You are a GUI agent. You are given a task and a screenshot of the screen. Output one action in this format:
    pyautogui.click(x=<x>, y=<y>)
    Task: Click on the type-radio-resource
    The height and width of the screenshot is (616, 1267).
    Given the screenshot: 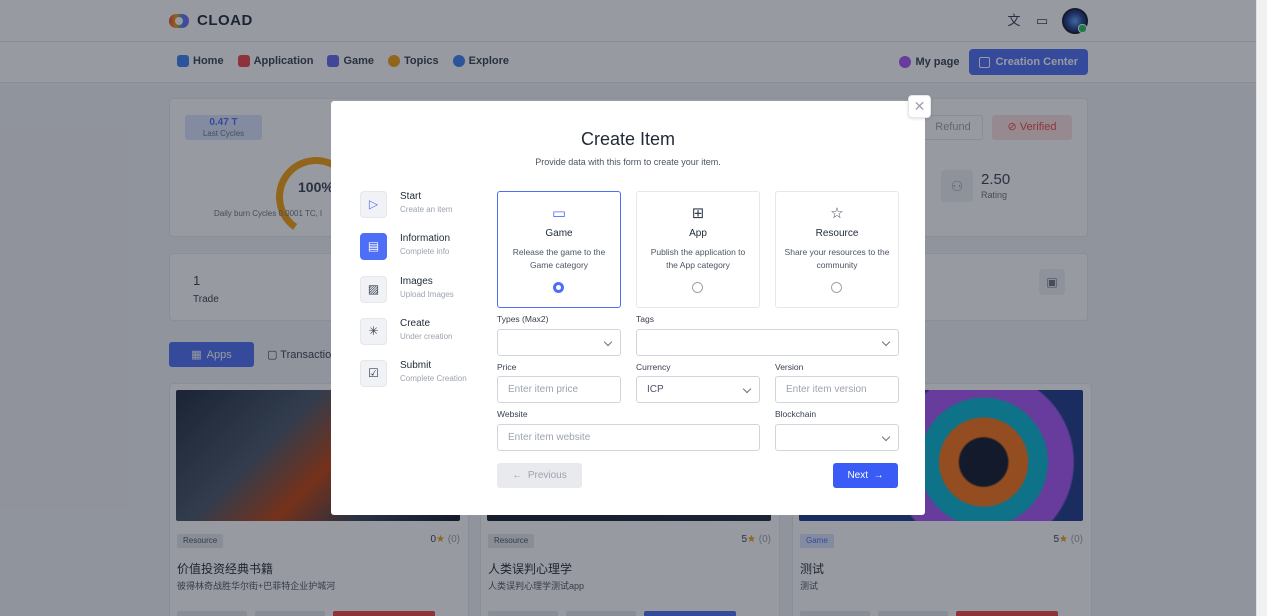 What is the action you would take?
    pyautogui.click(x=836, y=287)
    